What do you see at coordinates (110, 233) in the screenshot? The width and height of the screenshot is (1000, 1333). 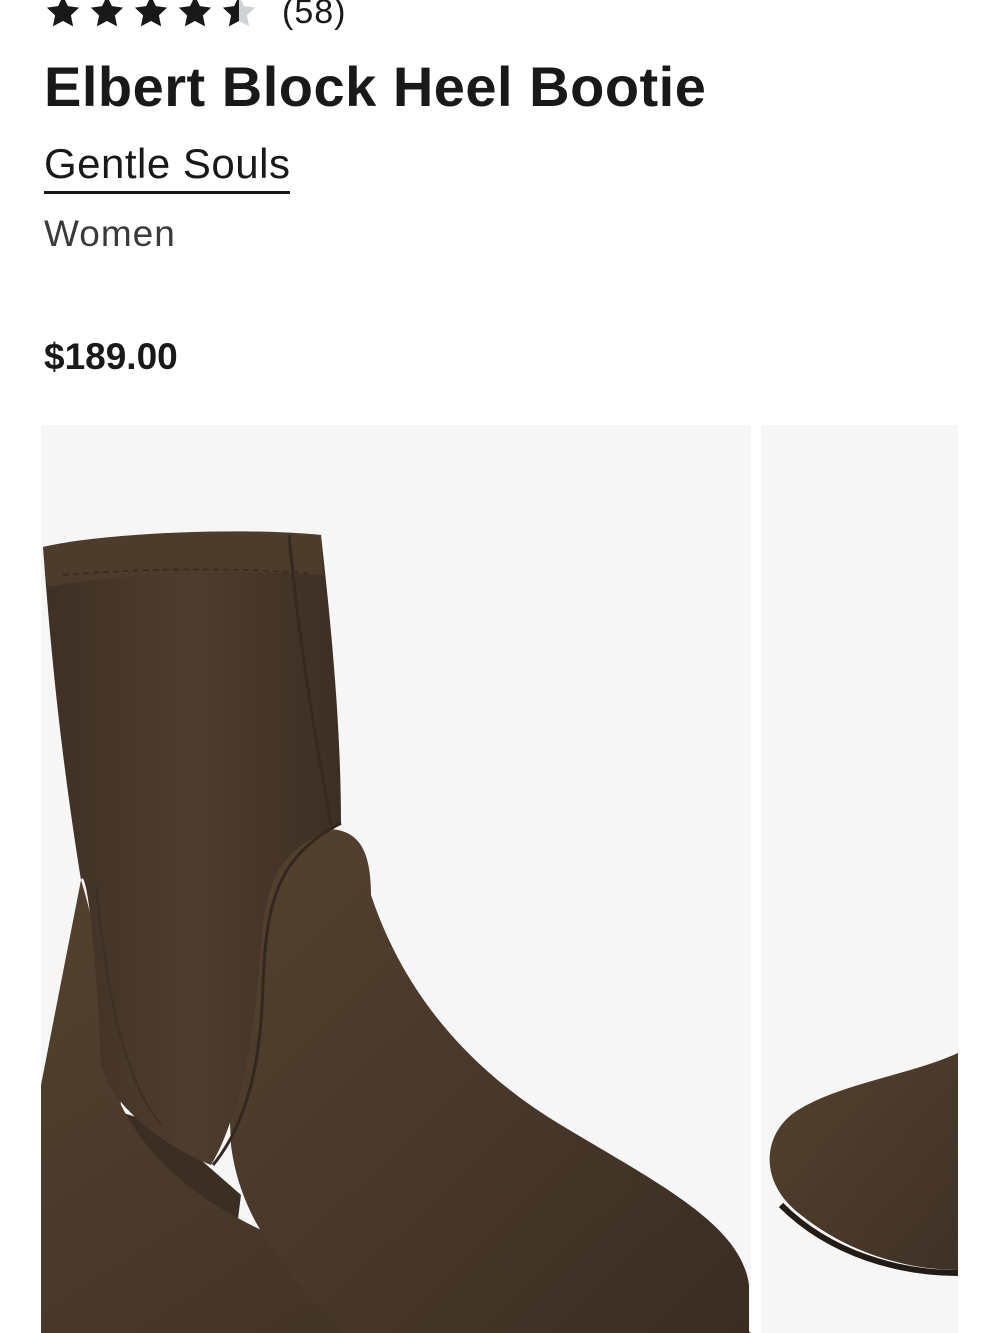 I see `gender-label: Women` at bounding box center [110, 233].